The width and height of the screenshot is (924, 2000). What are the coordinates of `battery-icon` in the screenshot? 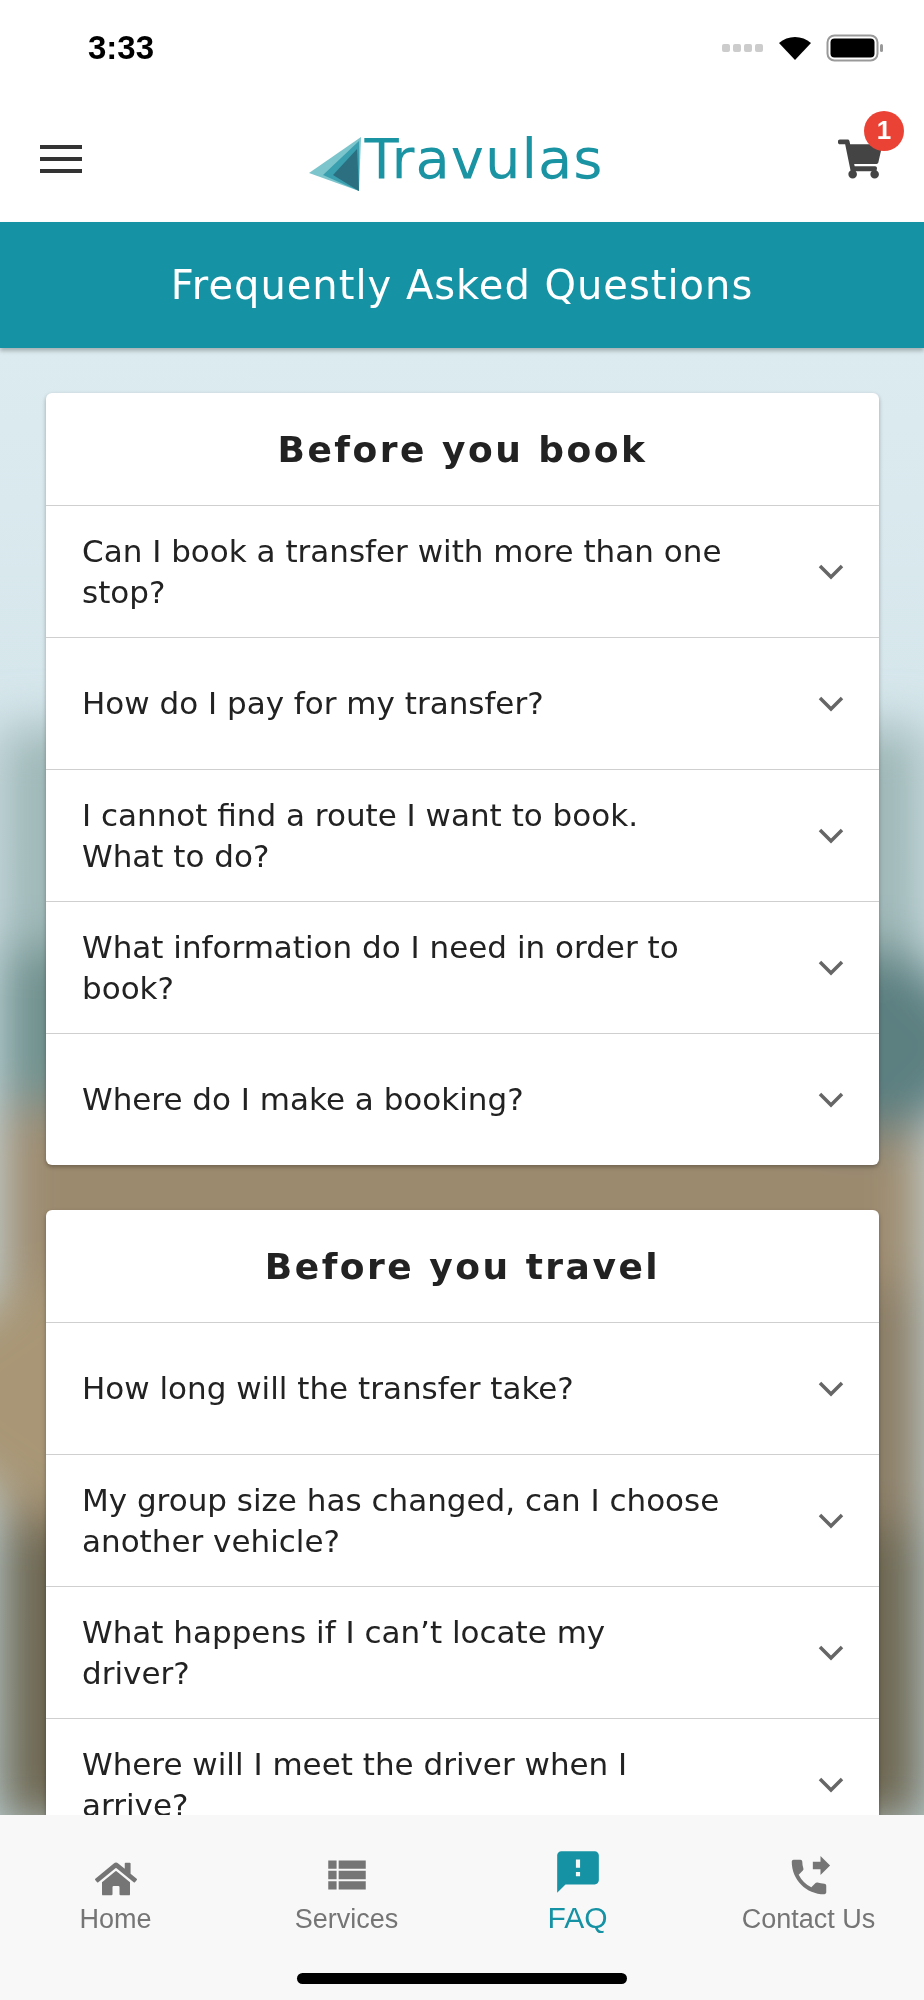 It's located at (855, 47).